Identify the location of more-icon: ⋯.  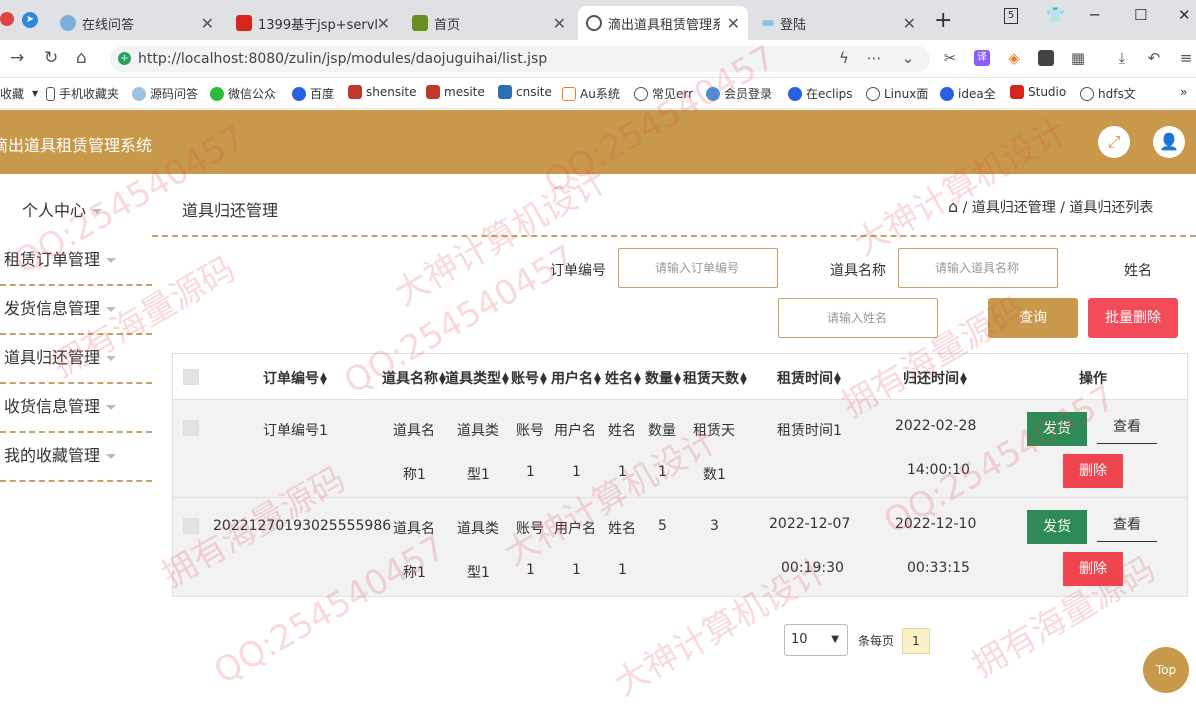
(874, 58).